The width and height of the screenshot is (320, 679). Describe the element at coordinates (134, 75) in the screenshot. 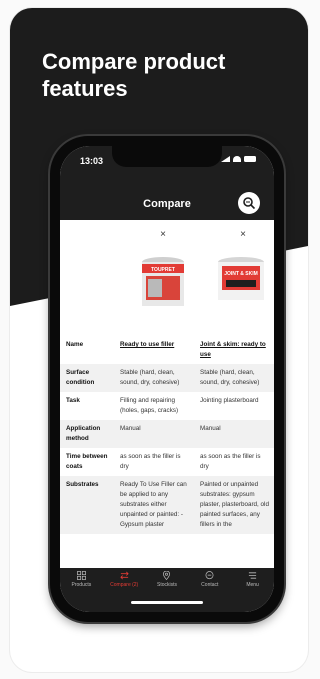

I see `headline: Compare product features` at that location.